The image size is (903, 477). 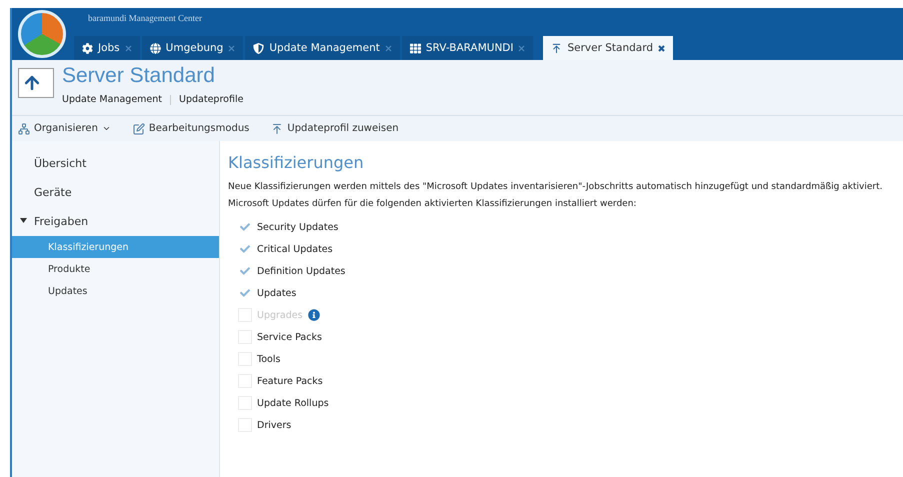 What do you see at coordinates (608, 48) in the screenshot?
I see `tab: Server Standard` at bounding box center [608, 48].